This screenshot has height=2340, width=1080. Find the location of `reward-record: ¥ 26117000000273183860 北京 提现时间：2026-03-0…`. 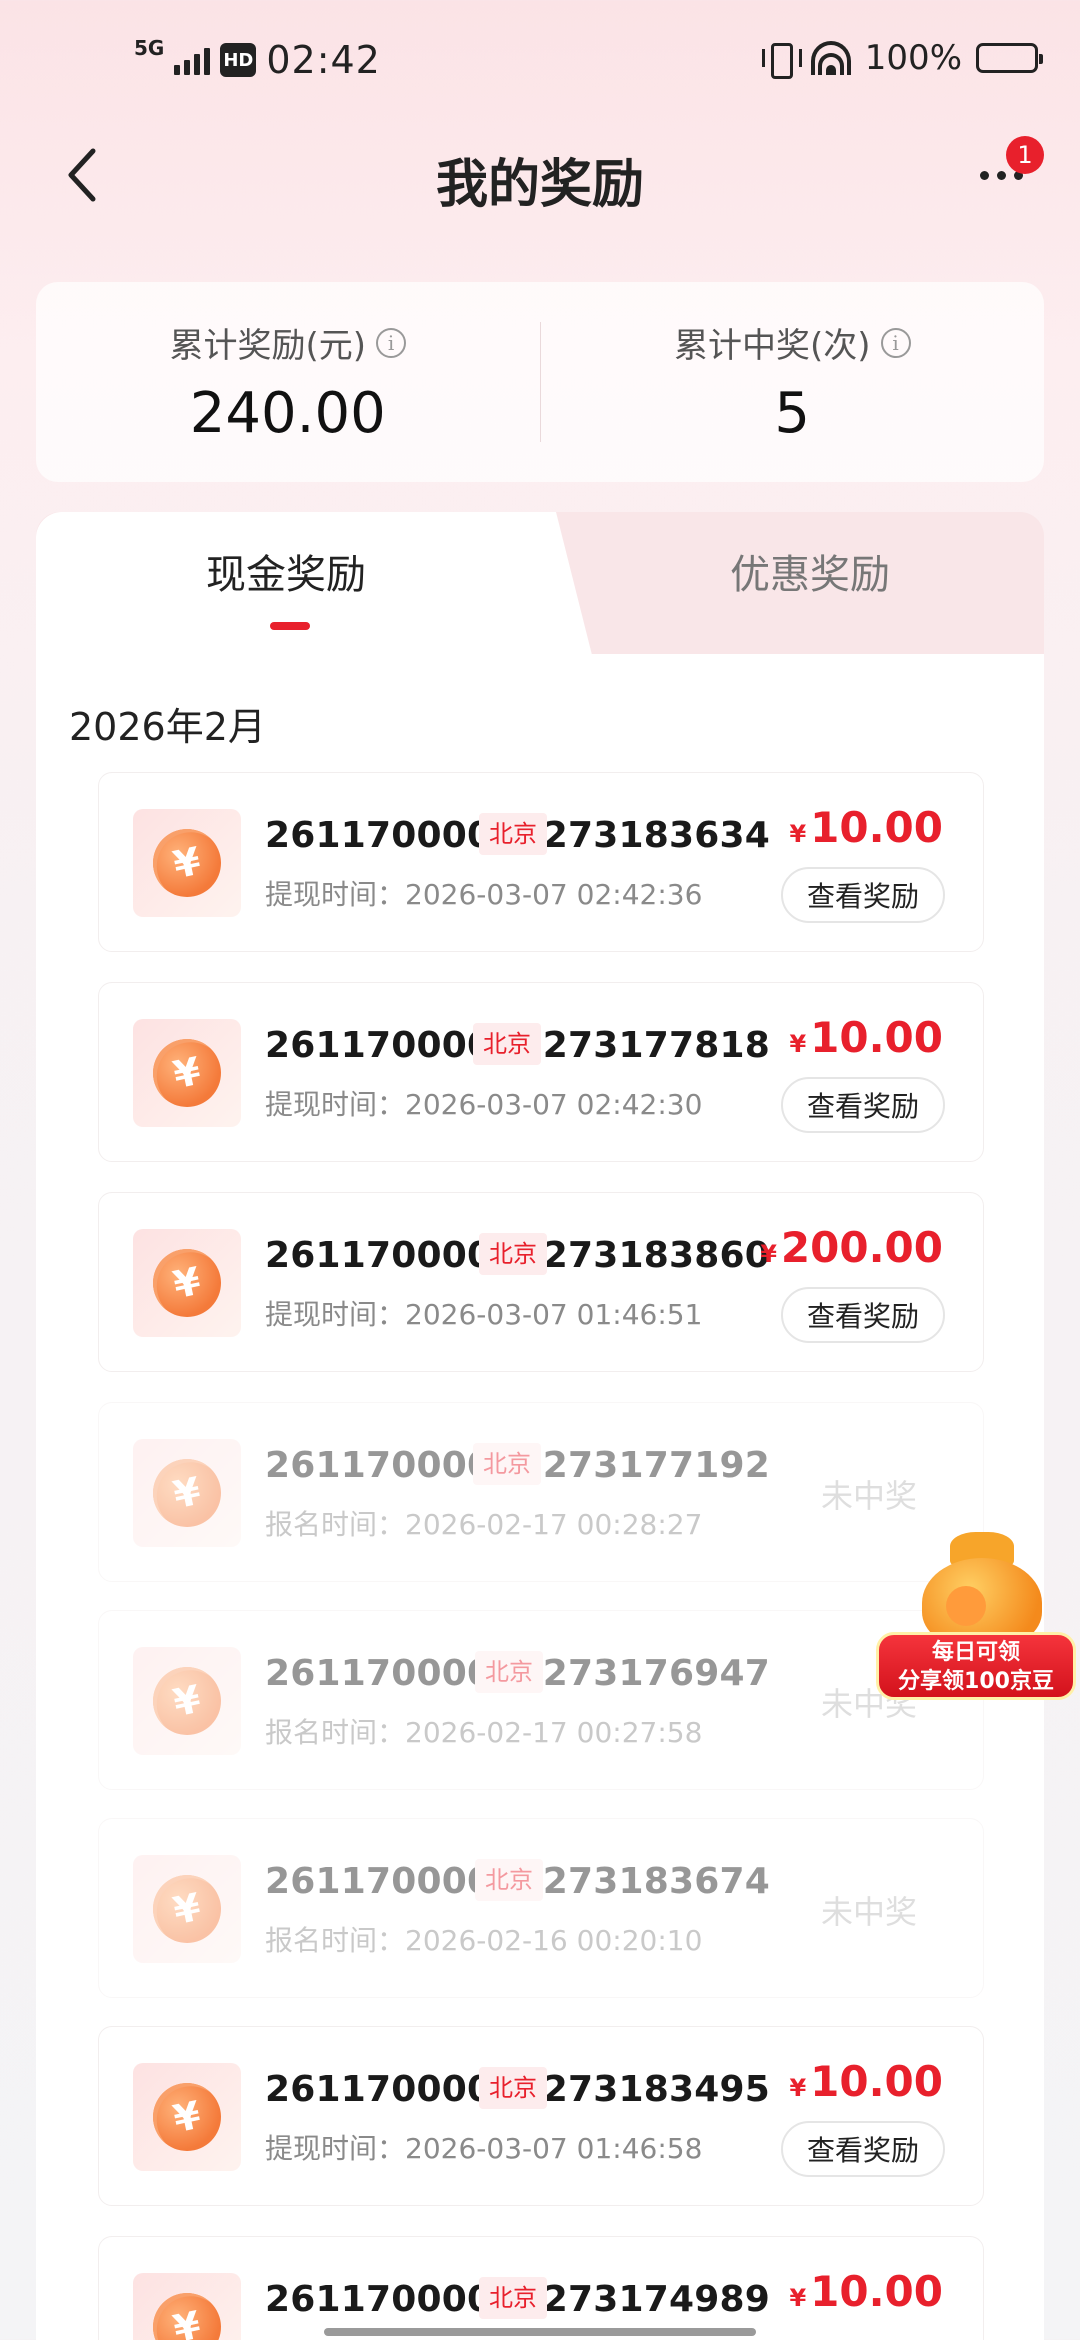

reward-record: ¥ 26117000000273183860 北京 提现时间：2026-03-0… is located at coordinates (541, 1282).